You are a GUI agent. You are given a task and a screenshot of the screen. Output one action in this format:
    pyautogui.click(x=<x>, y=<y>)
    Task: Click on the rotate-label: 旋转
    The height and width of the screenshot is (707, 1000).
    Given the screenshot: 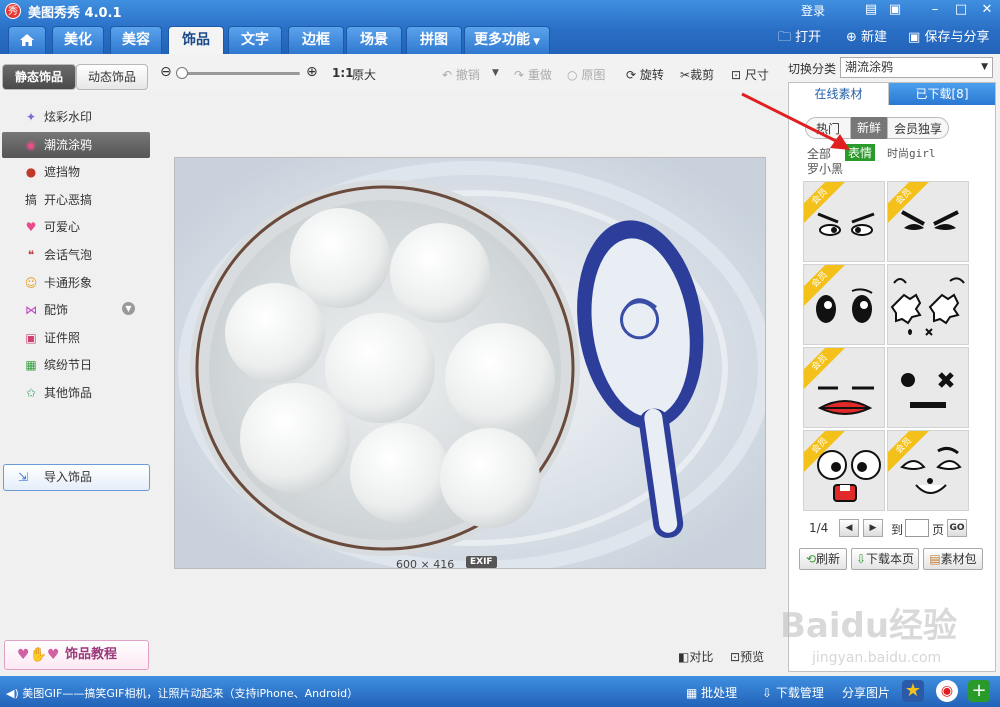 What is the action you would take?
    pyautogui.click(x=651, y=75)
    